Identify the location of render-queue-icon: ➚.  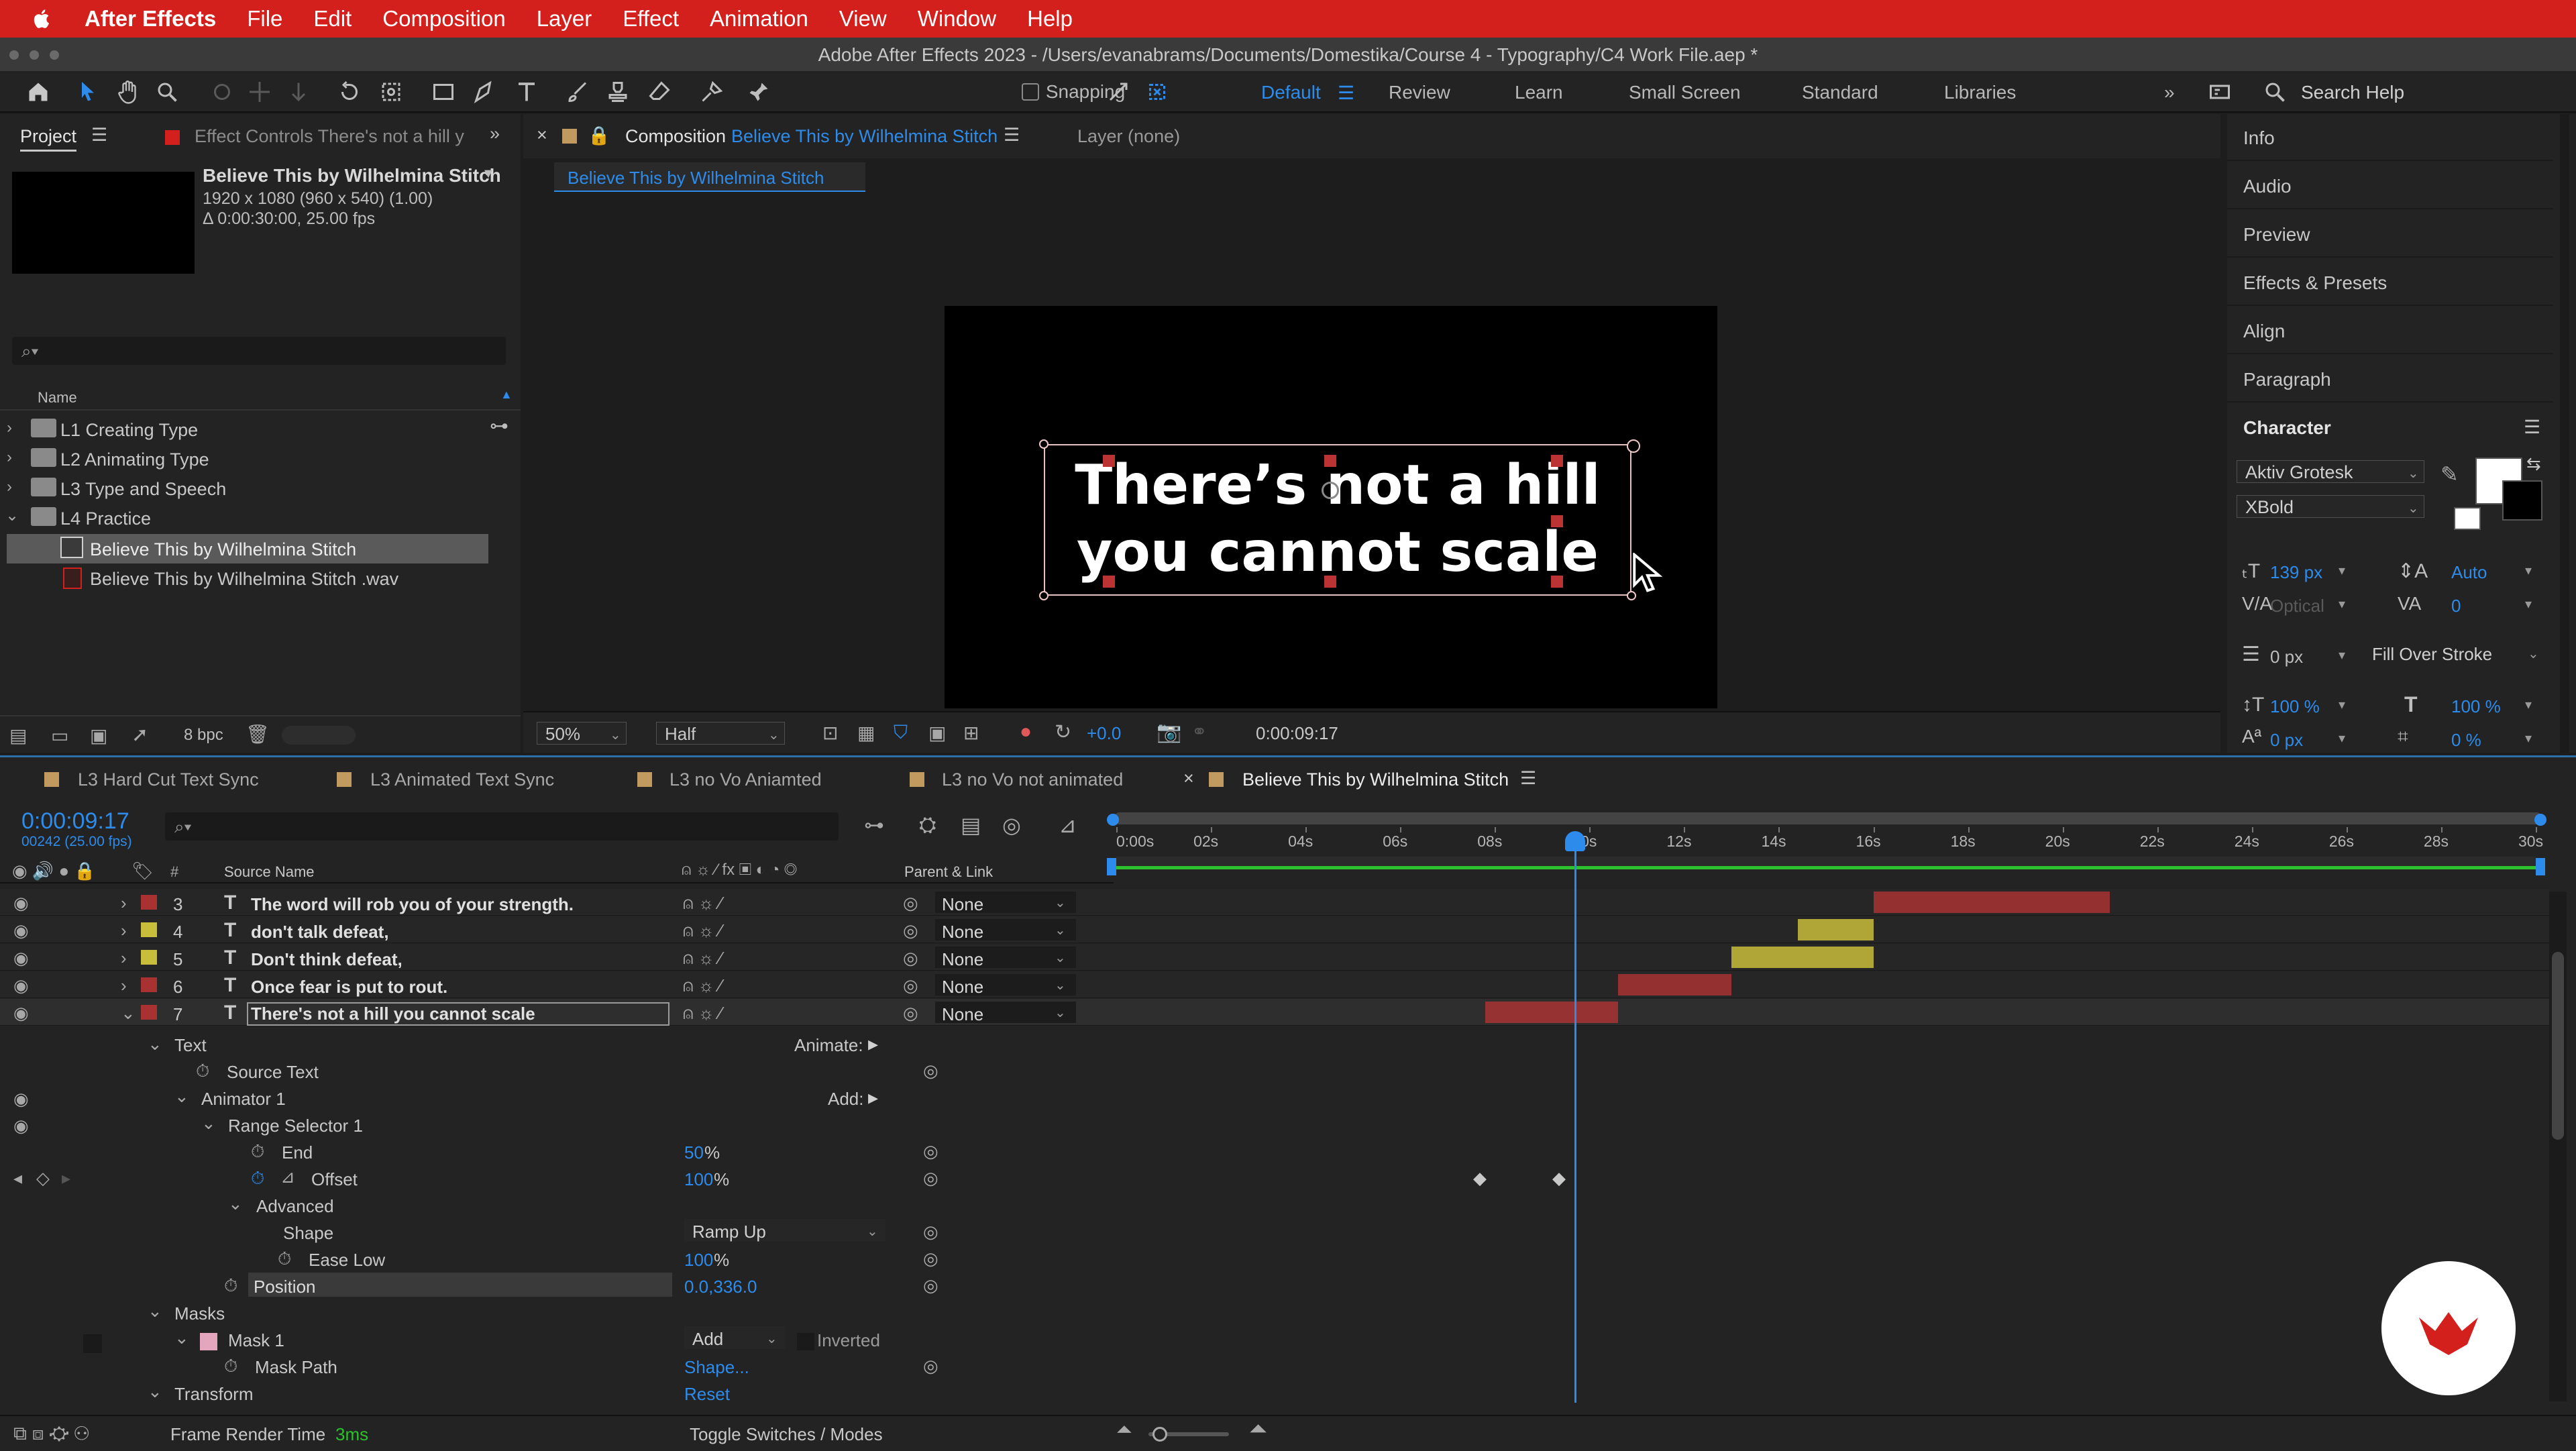
(139, 735).